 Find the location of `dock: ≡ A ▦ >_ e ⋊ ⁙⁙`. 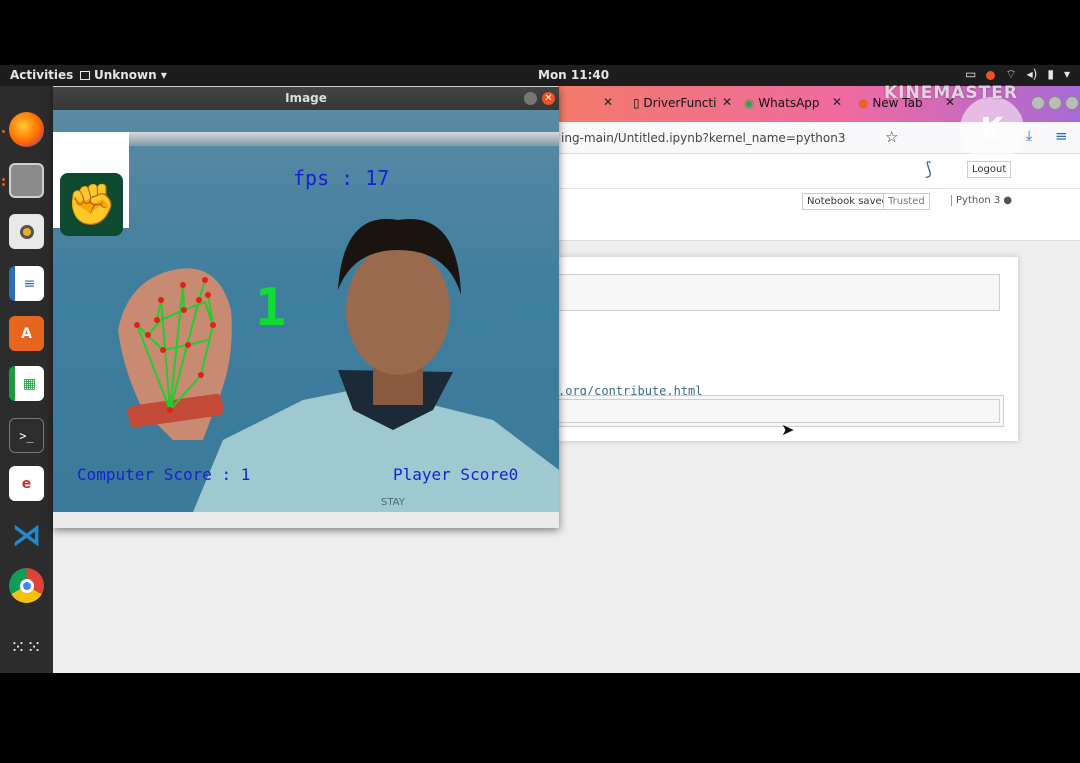

dock: ≡ A ▦ >_ e ⋊ ⁙⁙ is located at coordinates (26, 379).